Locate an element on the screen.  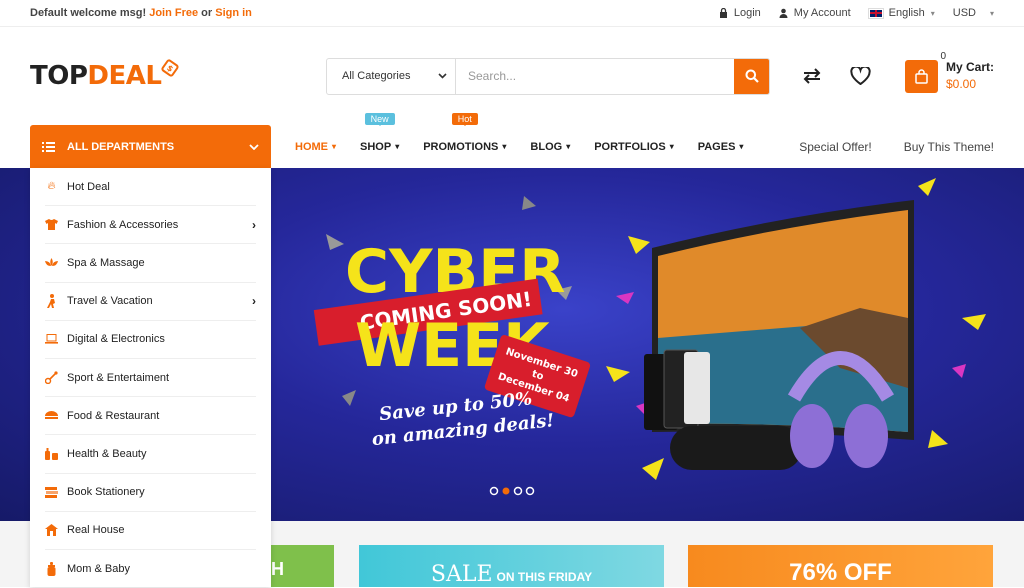
sidebar-item-label: Travel & Vacation is located at coordinates (110, 301).